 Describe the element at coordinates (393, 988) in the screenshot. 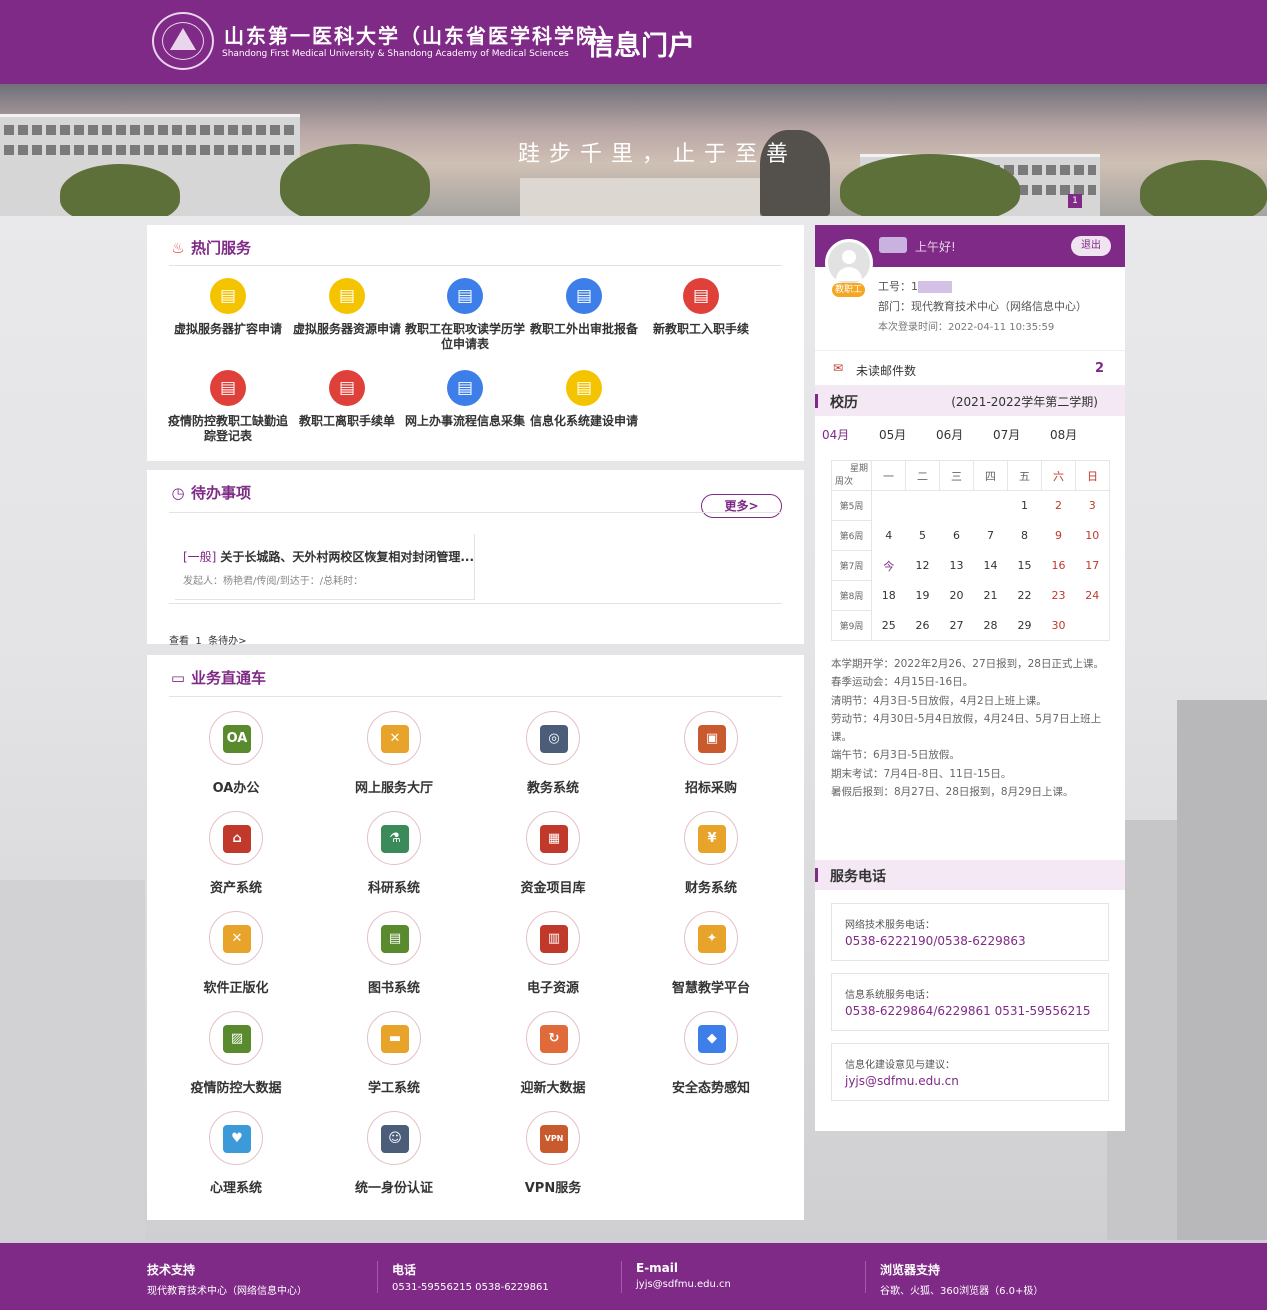

I see `business-label: 图书系统` at that location.